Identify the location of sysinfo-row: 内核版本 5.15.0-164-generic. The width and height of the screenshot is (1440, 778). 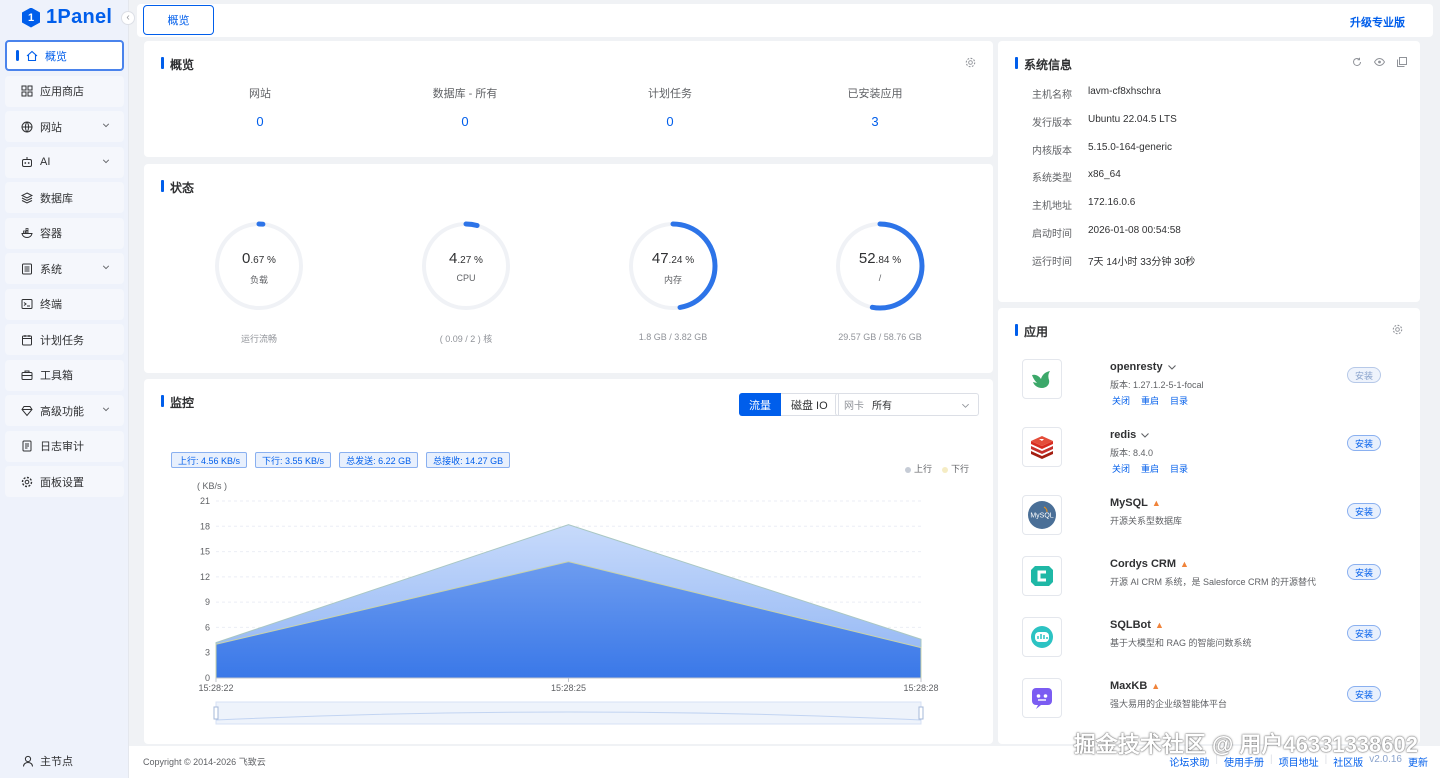
(1102, 149).